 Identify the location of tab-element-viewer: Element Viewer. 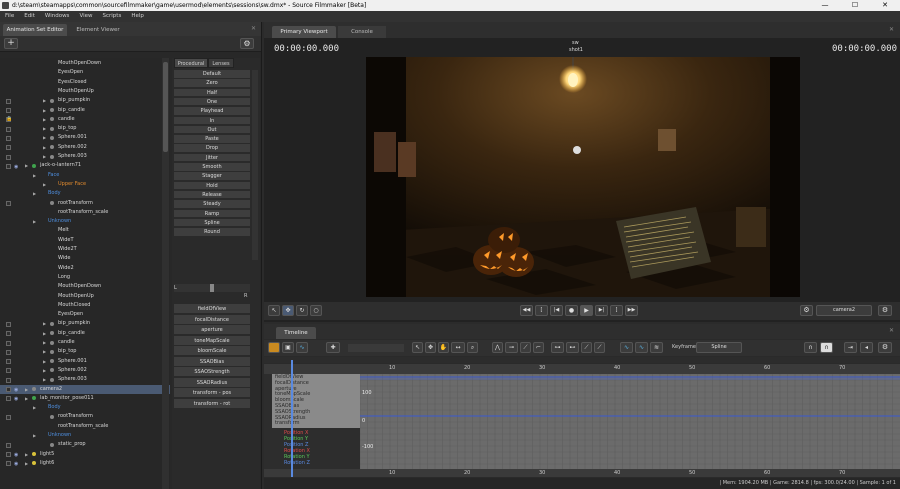
(98, 30).